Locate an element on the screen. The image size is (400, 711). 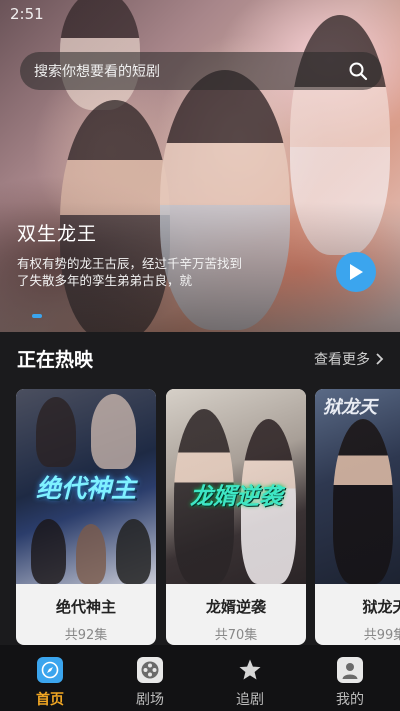
drama-episodes: 共70集 is located at coordinates (236, 635).